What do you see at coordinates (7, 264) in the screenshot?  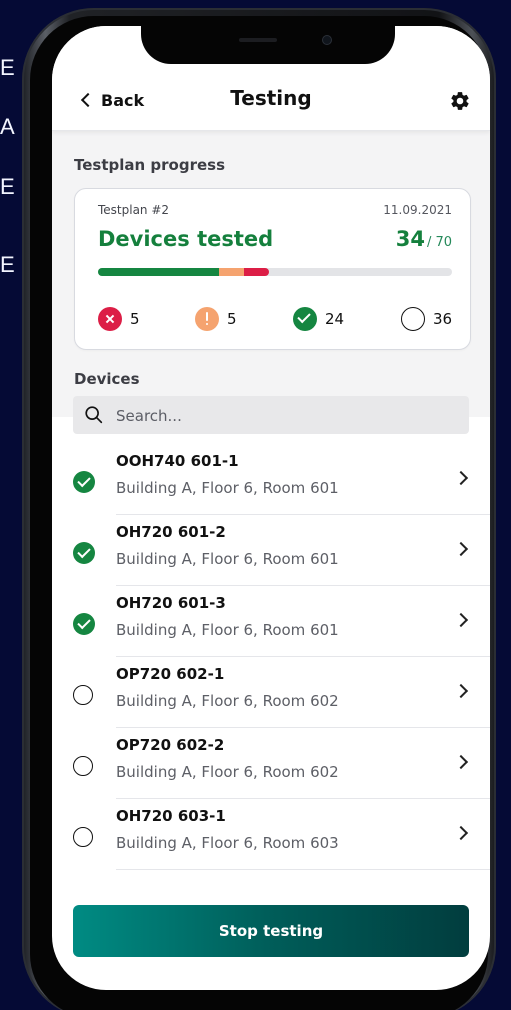 I see `side-letter-4: E` at bounding box center [7, 264].